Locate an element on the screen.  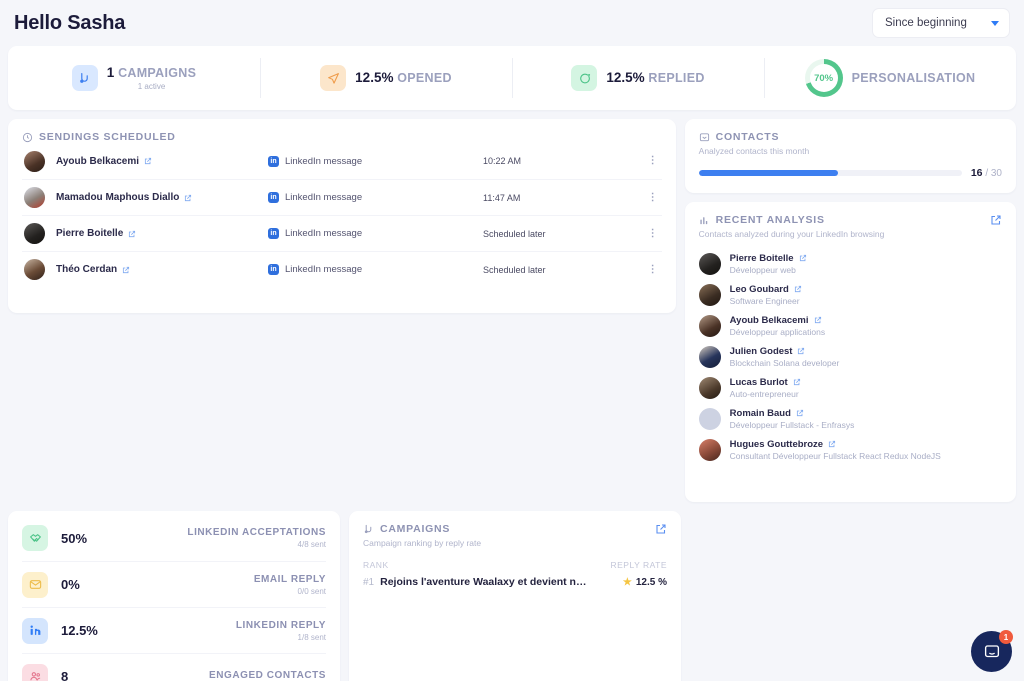
metric-linkedin-reply: 12.5% LINKEDIN REPLY 1/8 sent is located at coordinates (174, 630).